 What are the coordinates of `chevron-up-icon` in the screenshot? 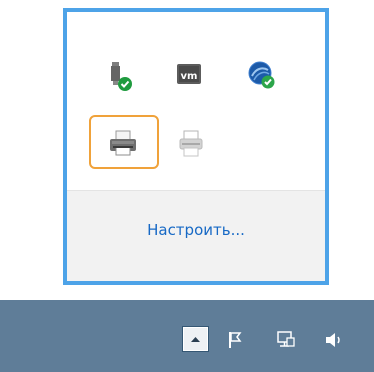 It's located at (195, 339).